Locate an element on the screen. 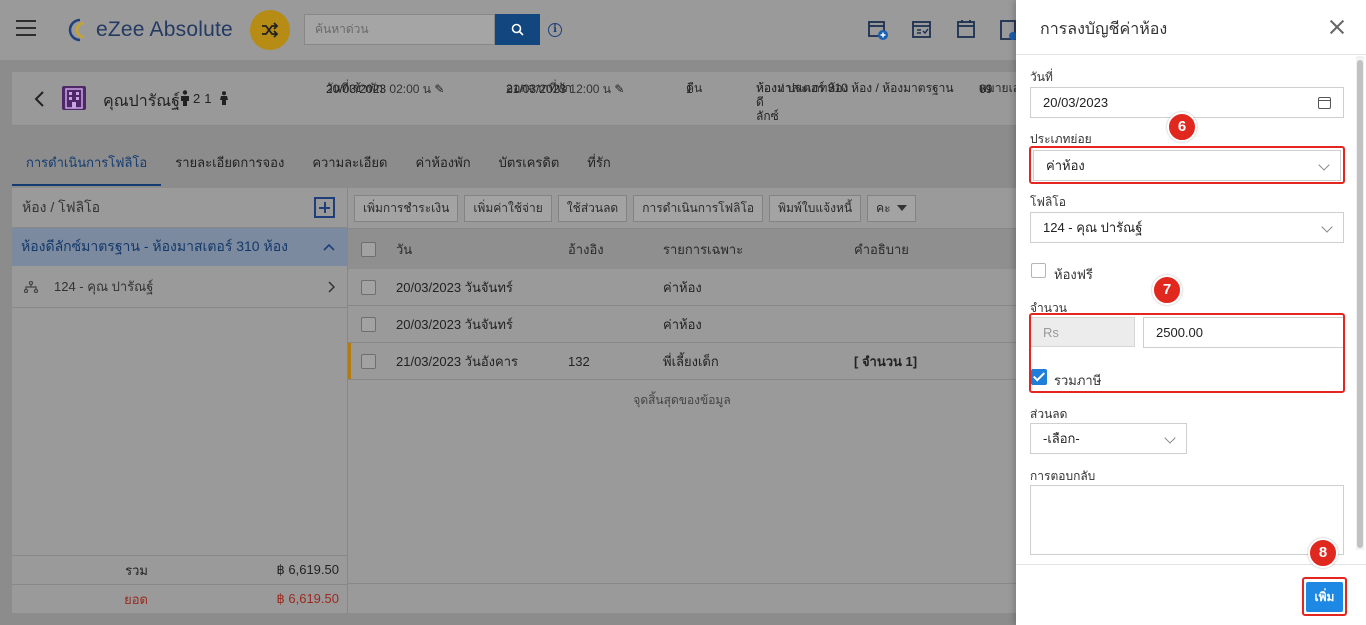  row-date: 20/03/2023 วันจันทร์ is located at coordinates (454, 287).